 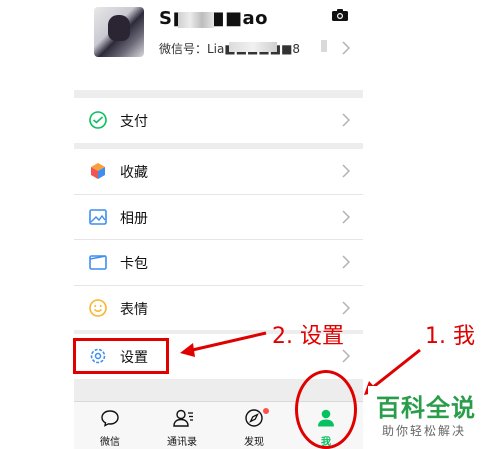 I want to click on menu-item-pay: 支付, so click(x=218, y=120).